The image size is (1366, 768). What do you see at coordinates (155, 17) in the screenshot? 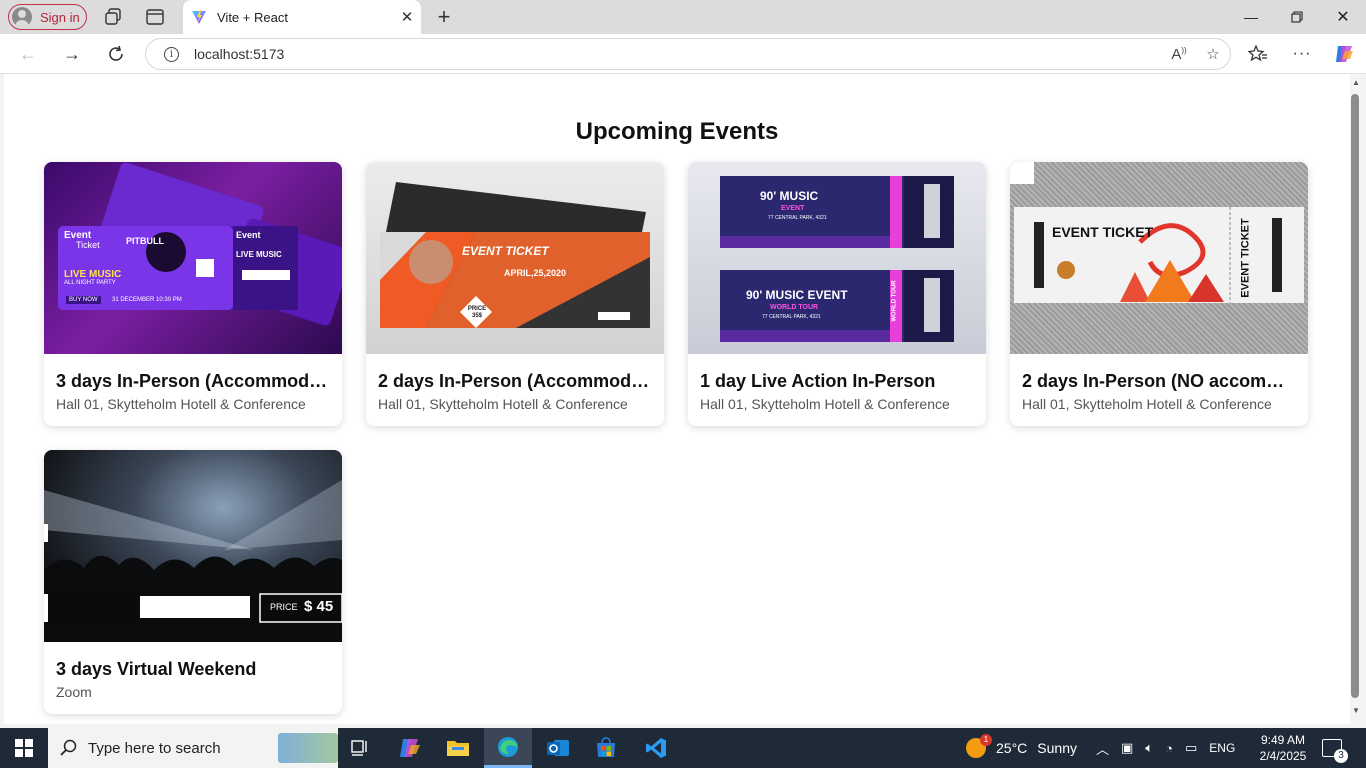
I see `vertical-tabs-icon` at bounding box center [155, 17].